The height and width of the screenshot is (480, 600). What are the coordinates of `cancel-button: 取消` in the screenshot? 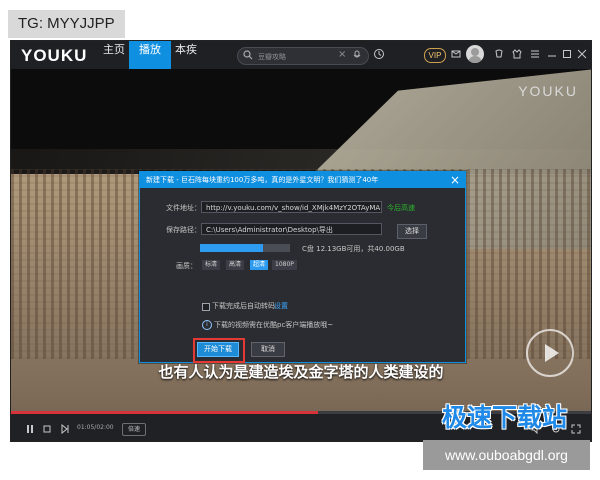 It's located at (268, 349).